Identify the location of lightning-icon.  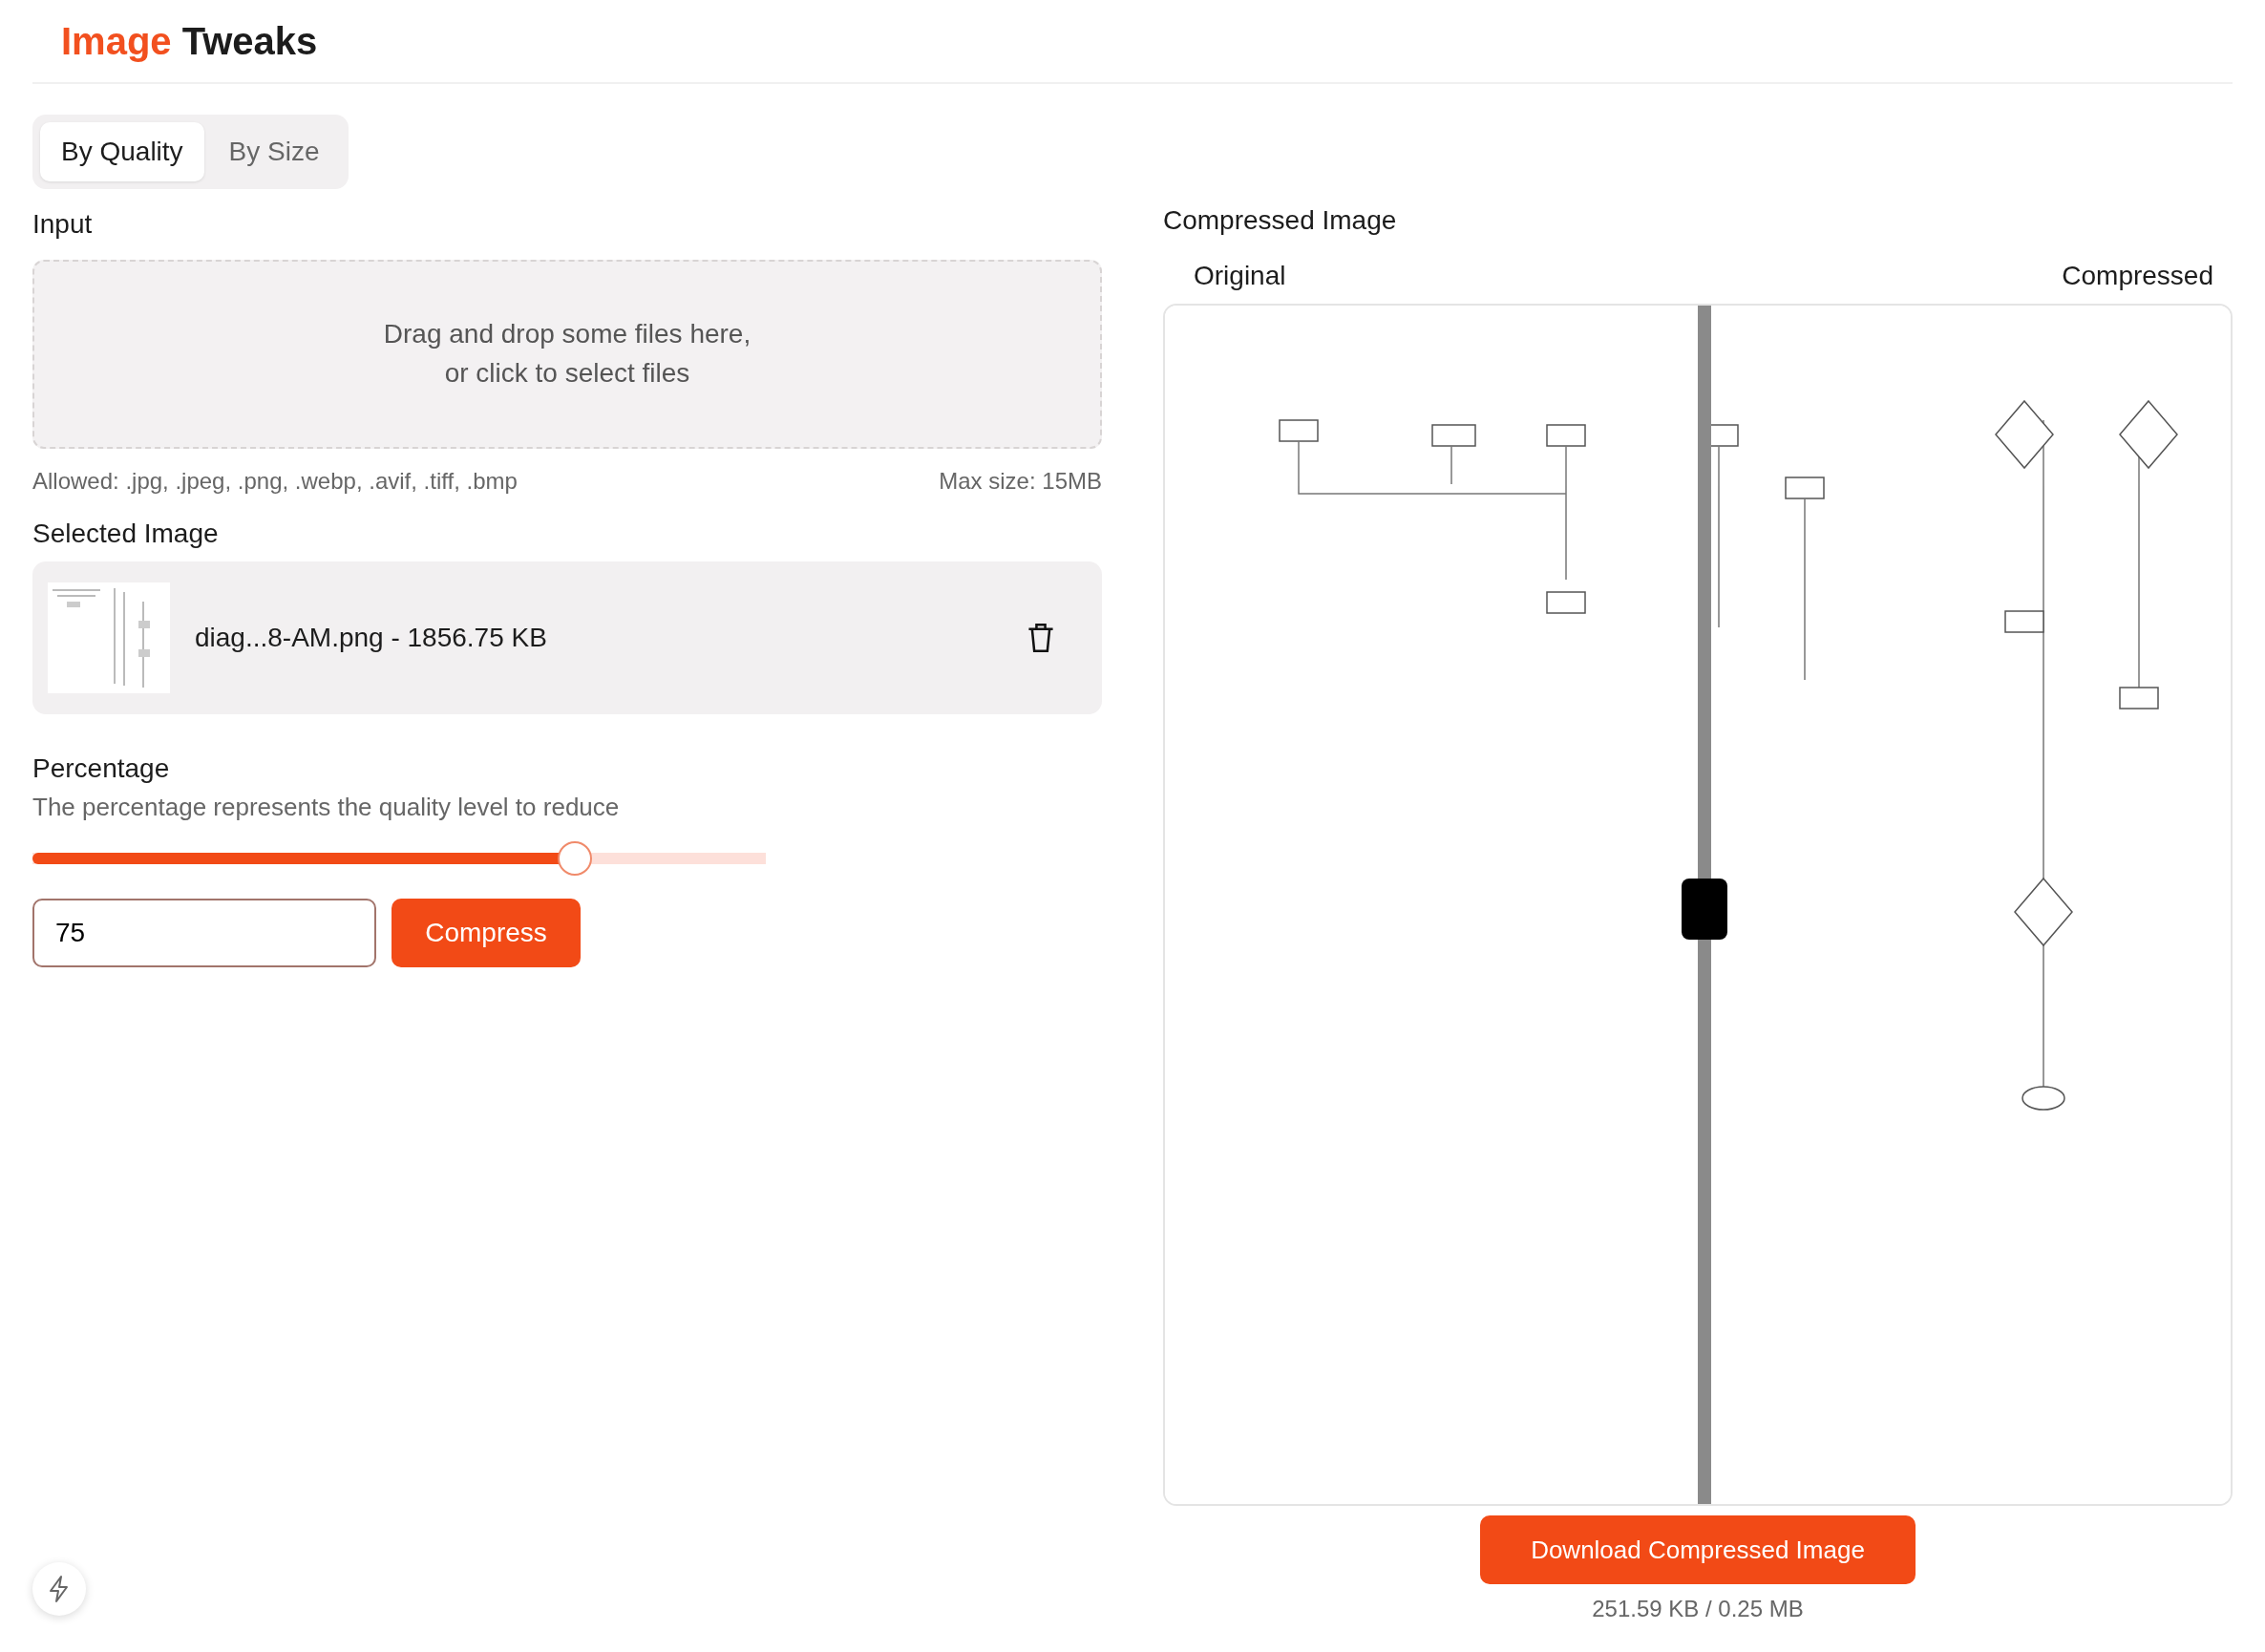
(59, 1589).